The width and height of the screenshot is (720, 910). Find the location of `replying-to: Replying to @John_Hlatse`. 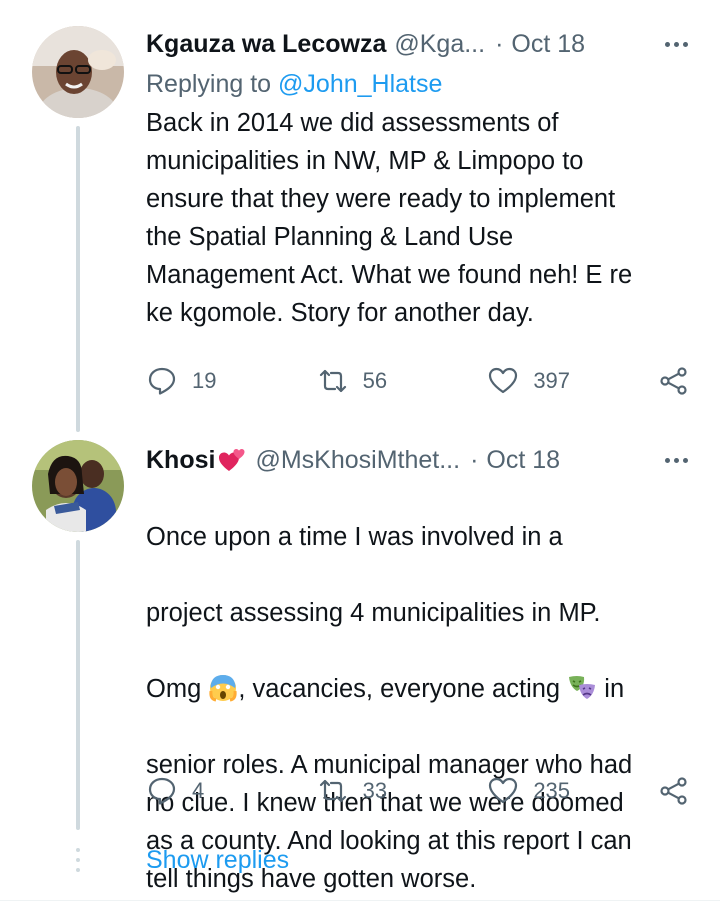

replying-to: Replying to @John_Hlatse is located at coordinates (418, 84).